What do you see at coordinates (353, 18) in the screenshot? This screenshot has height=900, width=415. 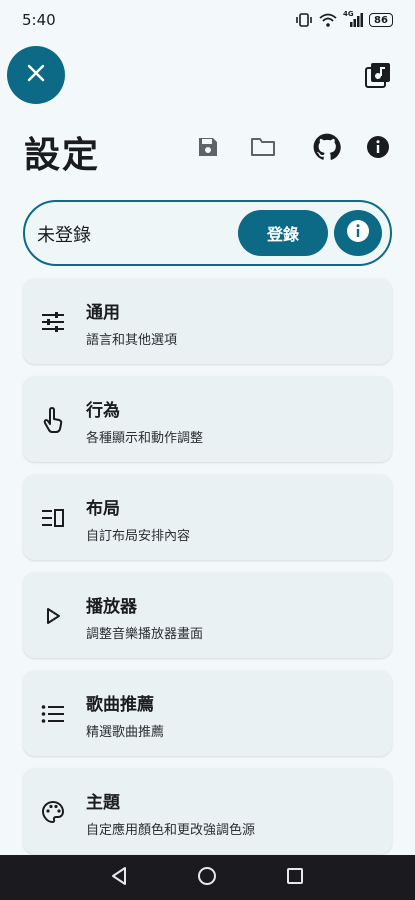 I see `cellular-signal-icon: 4G` at bounding box center [353, 18].